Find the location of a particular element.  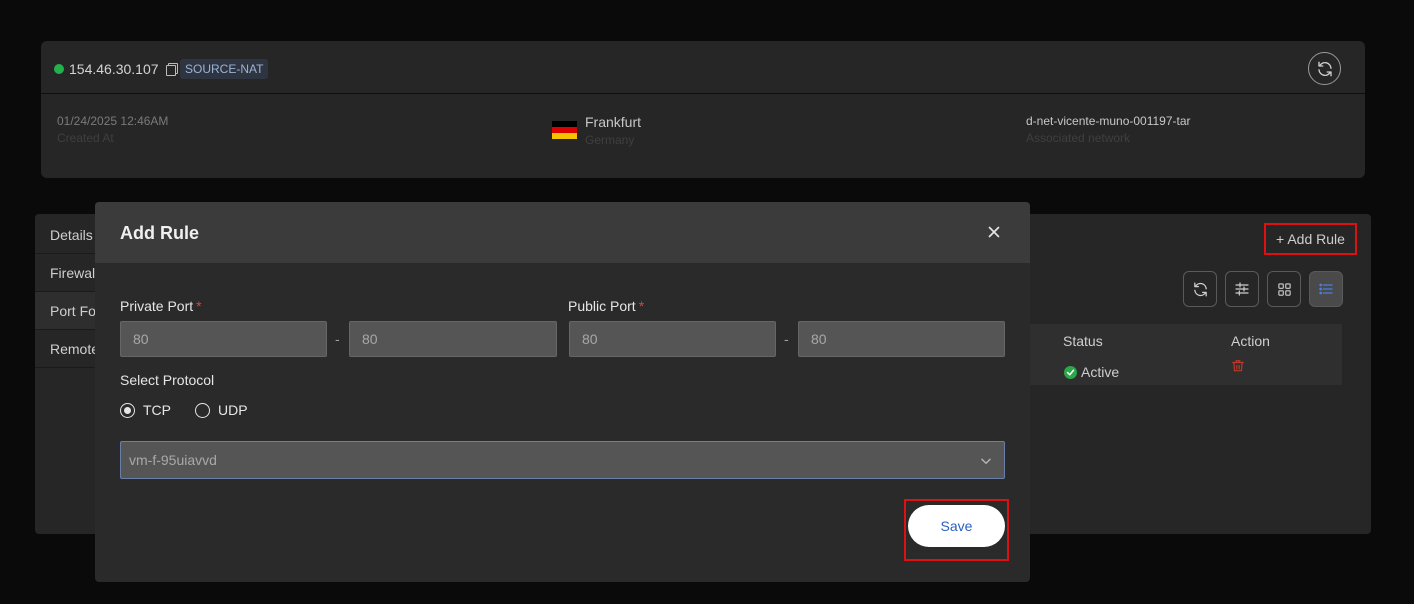

grid-view-button is located at coordinates (1284, 289).